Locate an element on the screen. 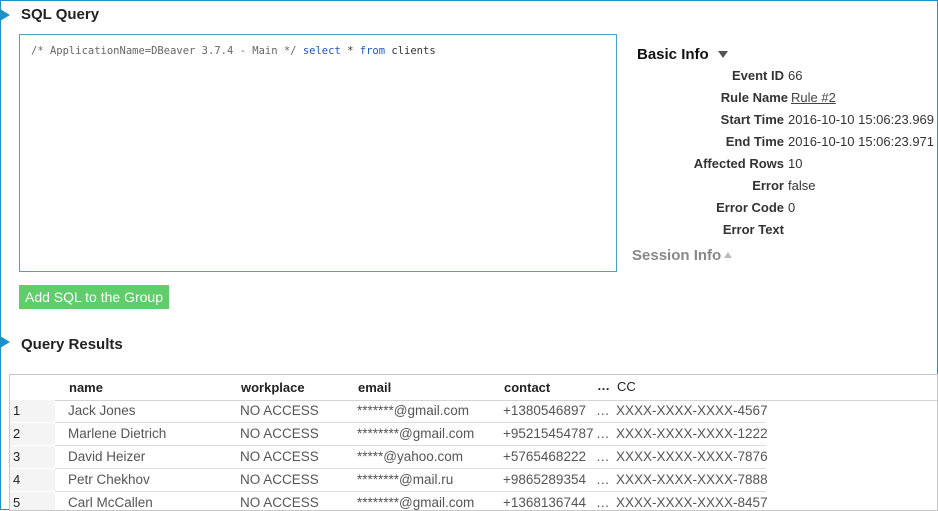 This screenshot has height=511, width=938. info-label: Error Code is located at coordinates (750, 207).